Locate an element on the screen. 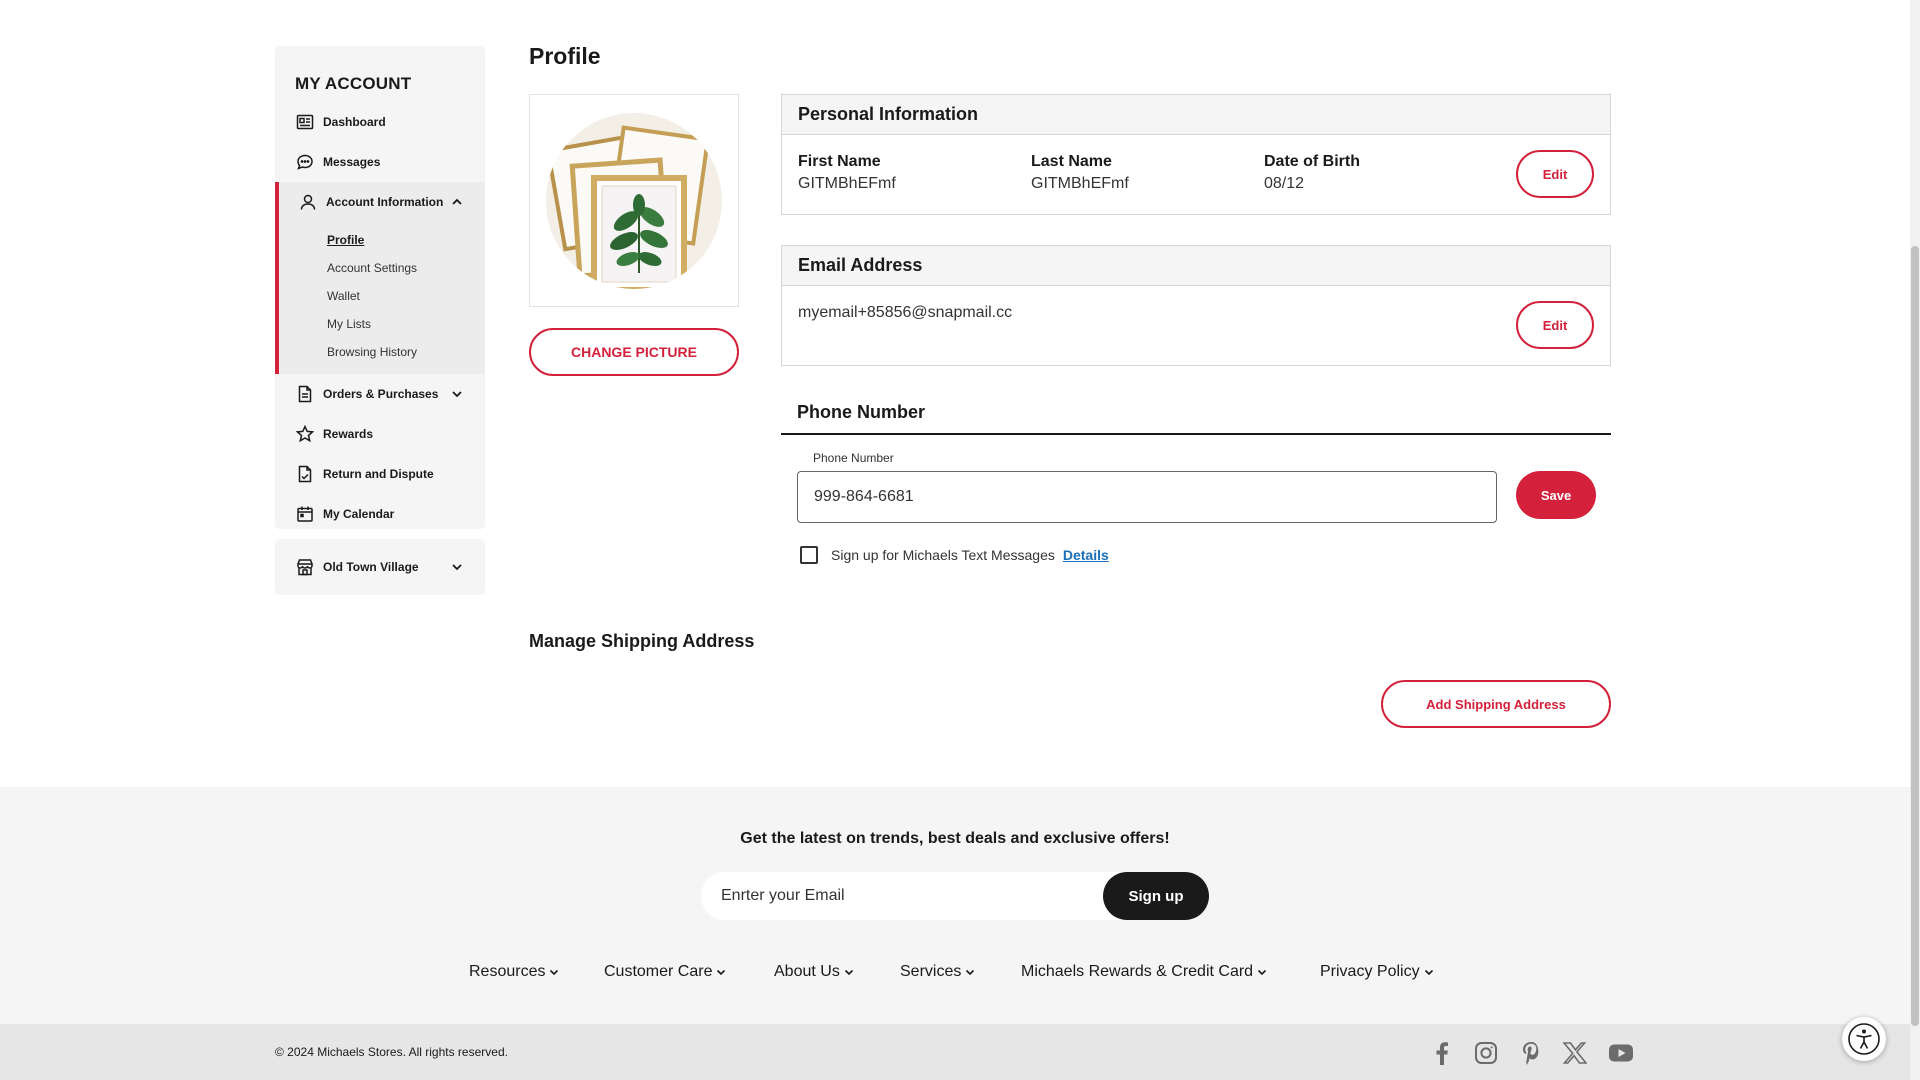 The height and width of the screenshot is (1080, 1920). sidebar-item-label: Orders & Purchases is located at coordinates (381, 394).